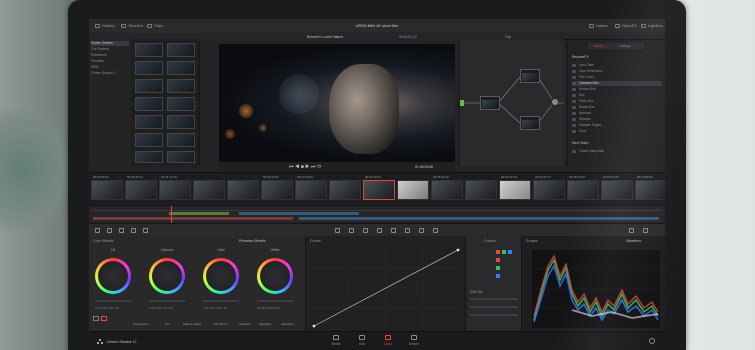  What do you see at coordinates (311, 187) in the screenshot?
I see `timeline-clip: 00:03:19:00` at bounding box center [311, 187].